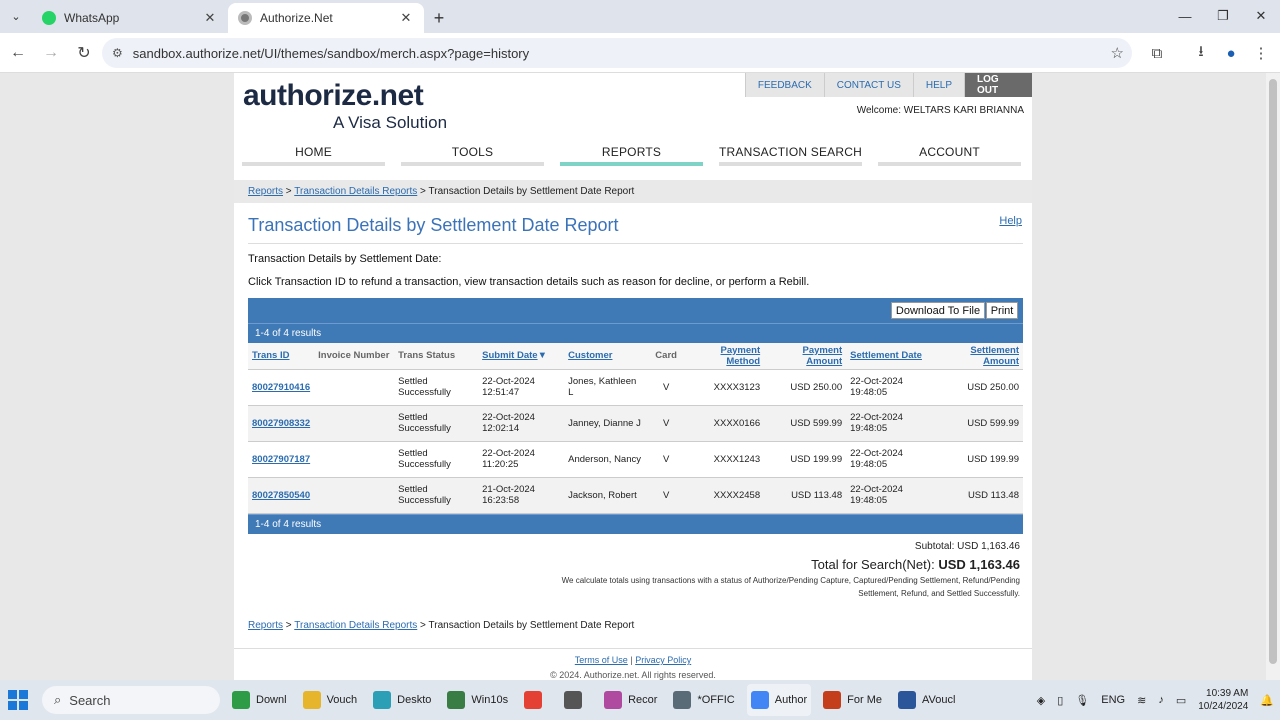  What do you see at coordinates (1231, 53) in the screenshot?
I see `profile-icon: ●` at bounding box center [1231, 53].